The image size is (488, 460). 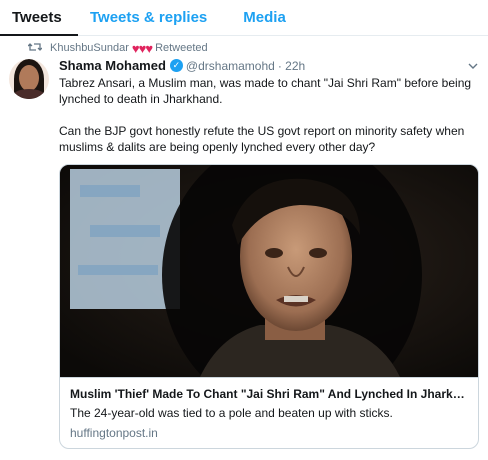 I want to click on retweeted-label: Retweeted, so click(x=181, y=48).